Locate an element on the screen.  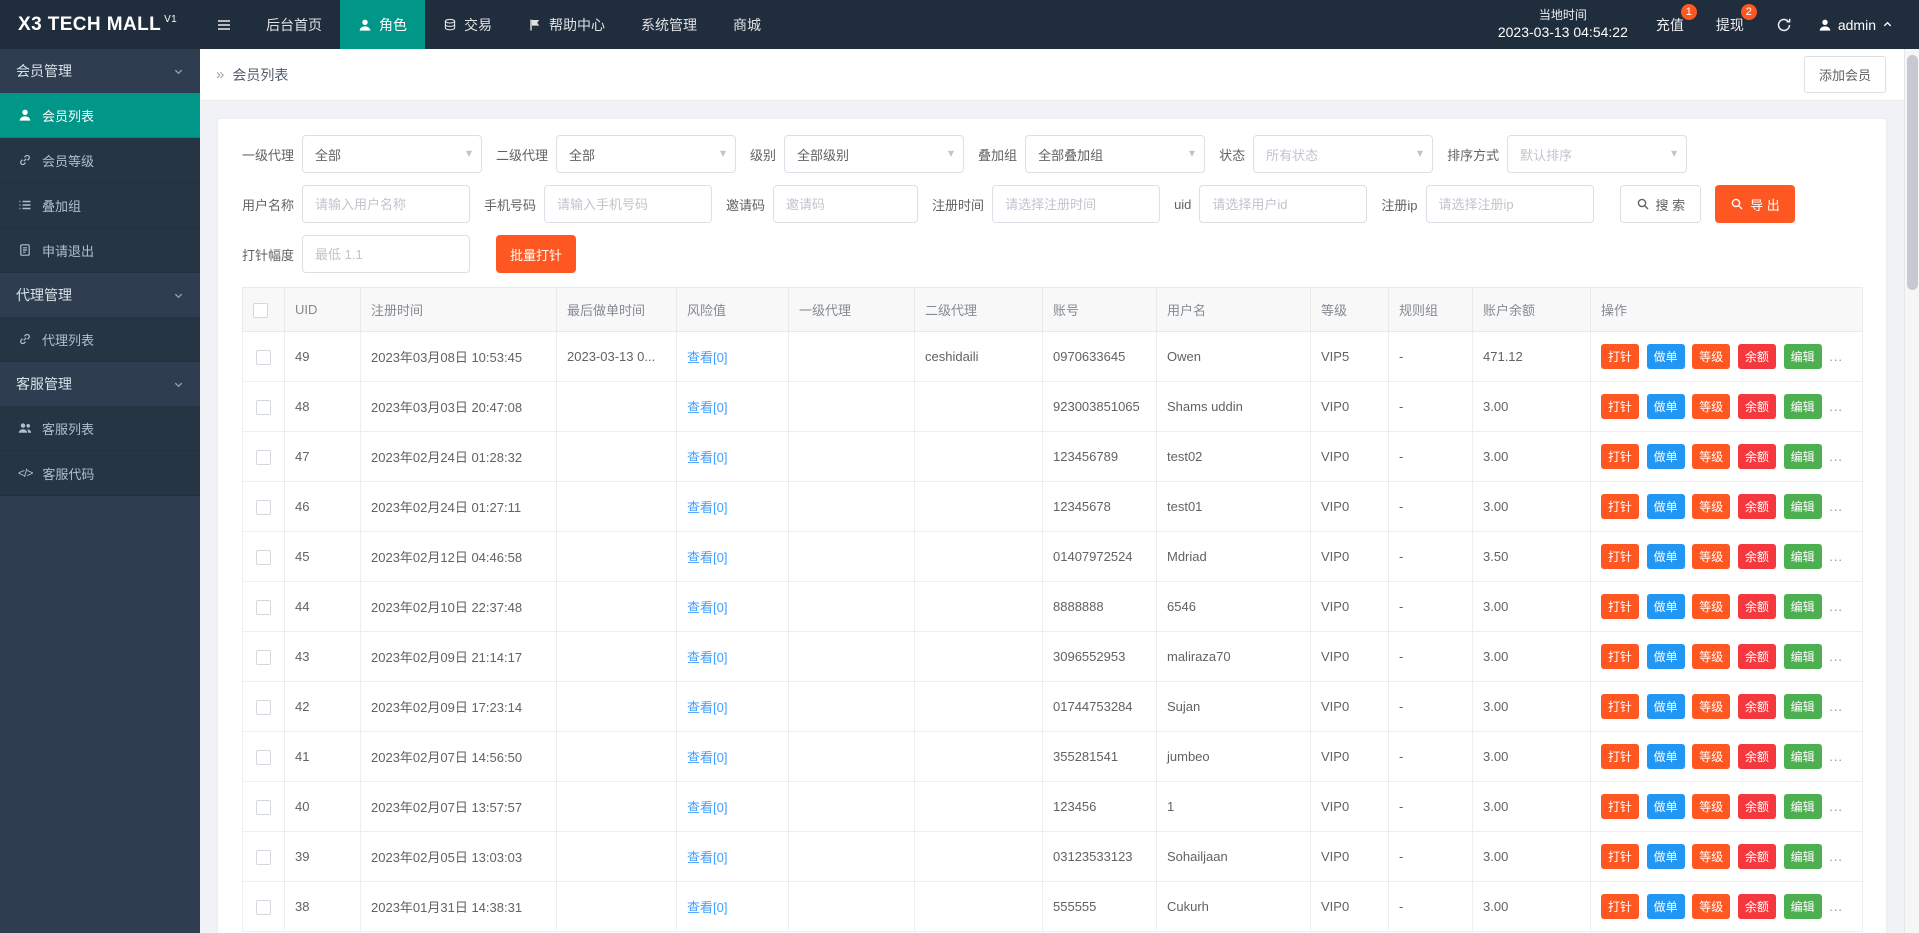
vertical-scrollbar is located at coordinates (1911, 491).